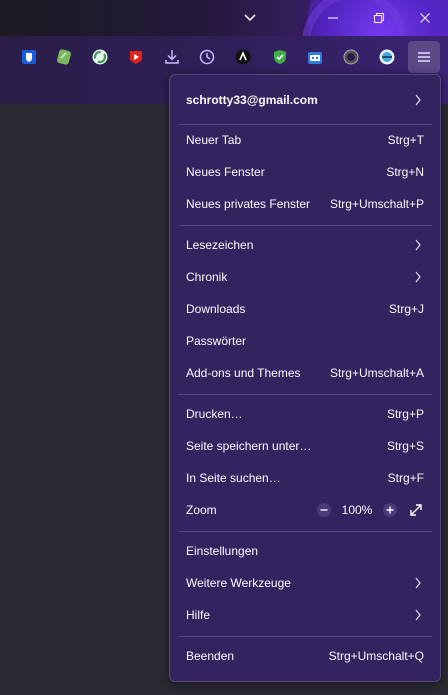 The height and width of the screenshot is (695, 448). I want to click on title-bar, so click(224, 18).